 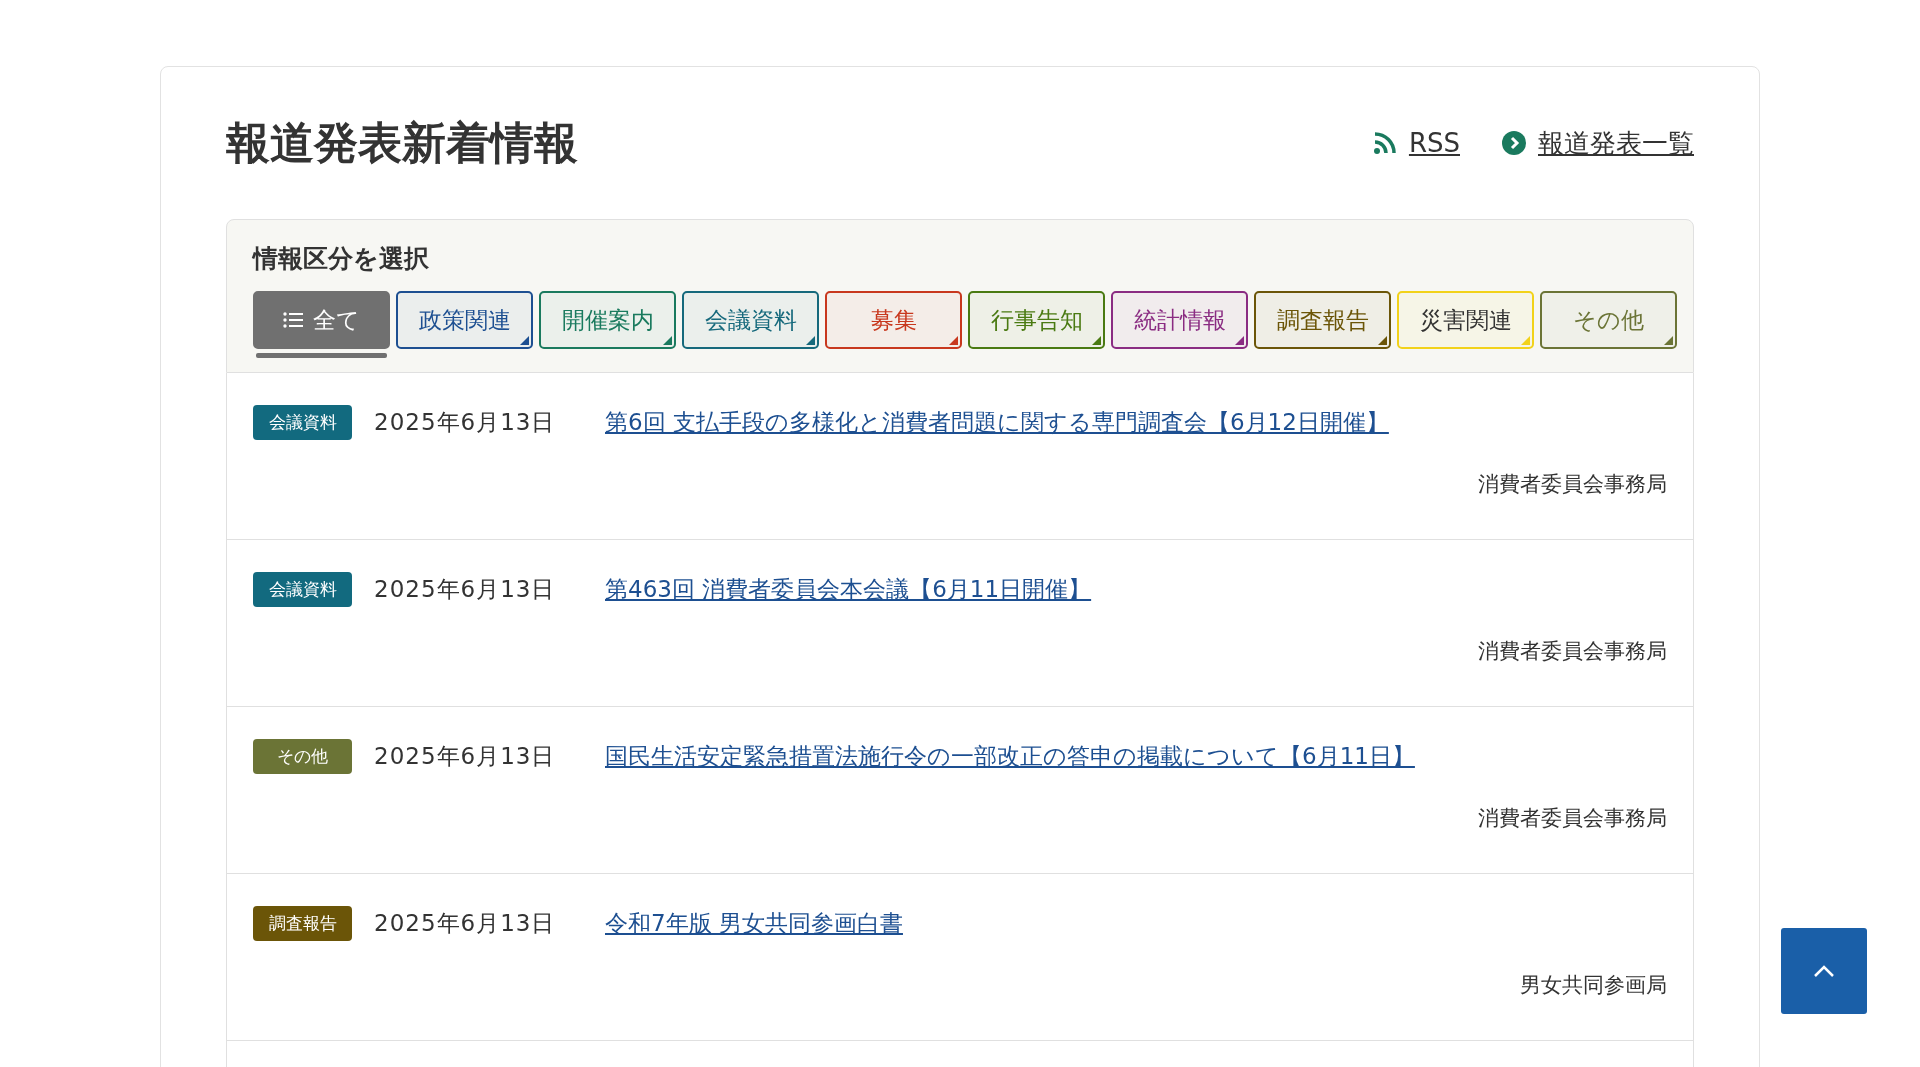 What do you see at coordinates (464, 320) in the screenshot?
I see `filter-tab: 政策関連` at bounding box center [464, 320].